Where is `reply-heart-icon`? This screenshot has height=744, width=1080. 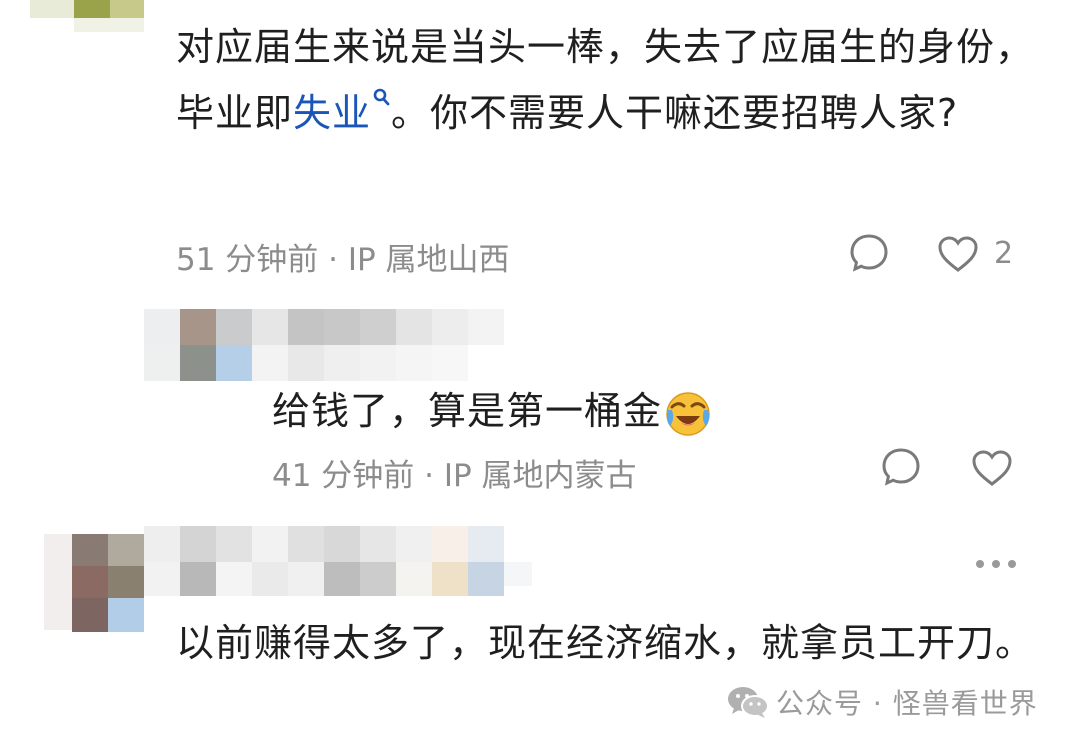 reply-heart-icon is located at coordinates (992, 468).